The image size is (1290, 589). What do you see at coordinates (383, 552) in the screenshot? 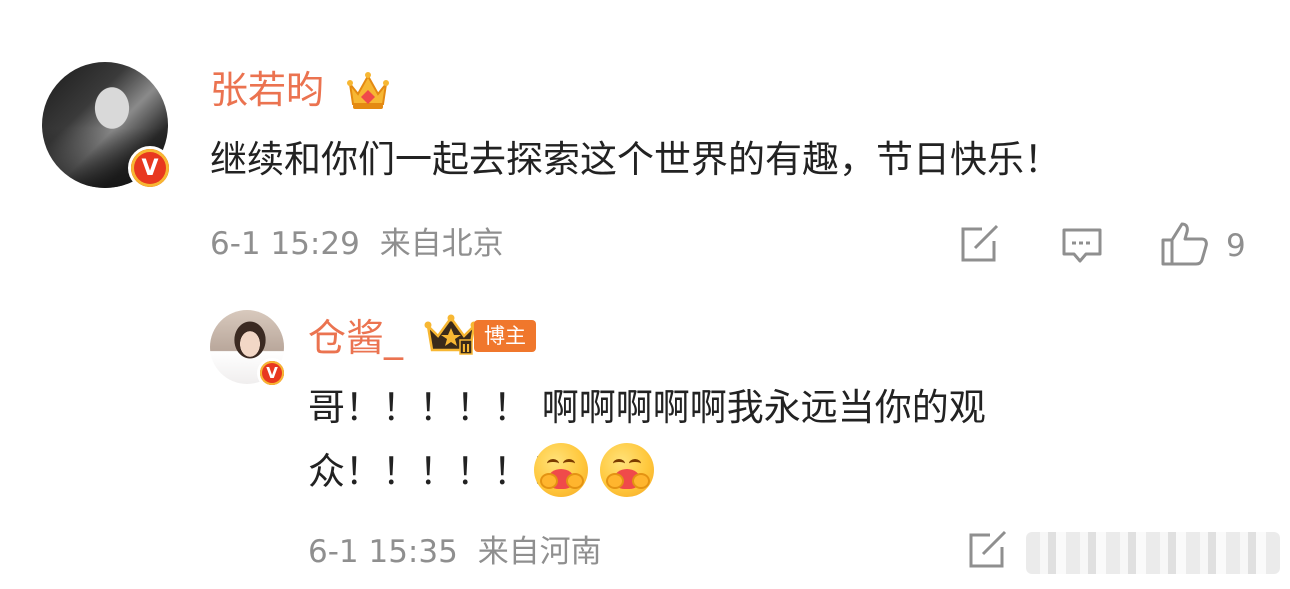
I see `reply-timestamp: 6-1 15:35` at bounding box center [383, 552].